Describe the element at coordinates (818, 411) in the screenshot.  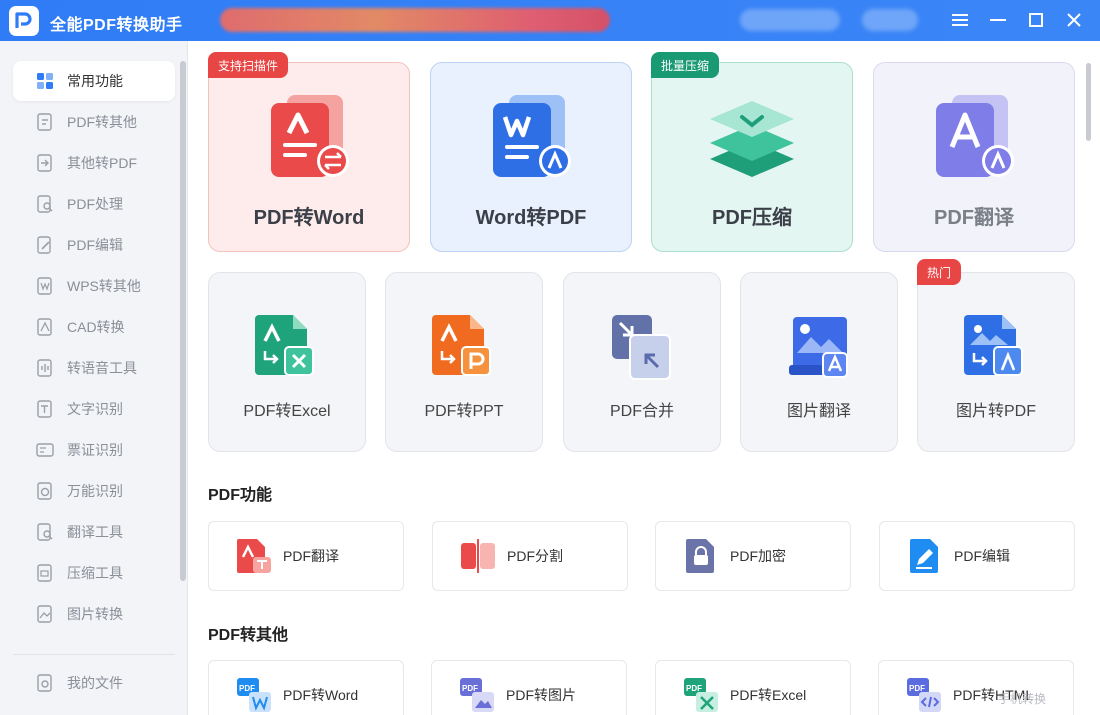
I see `card-label: 图片翻译` at that location.